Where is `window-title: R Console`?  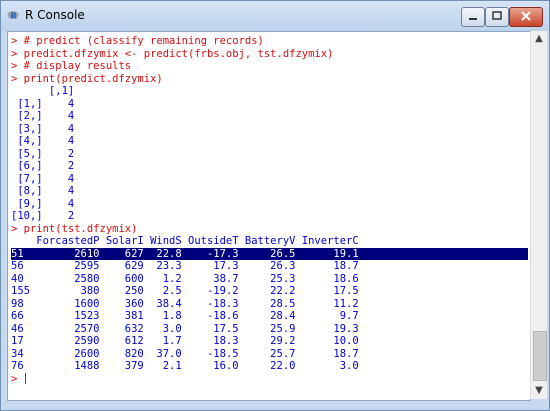 window-title: R Console is located at coordinates (55, 15).